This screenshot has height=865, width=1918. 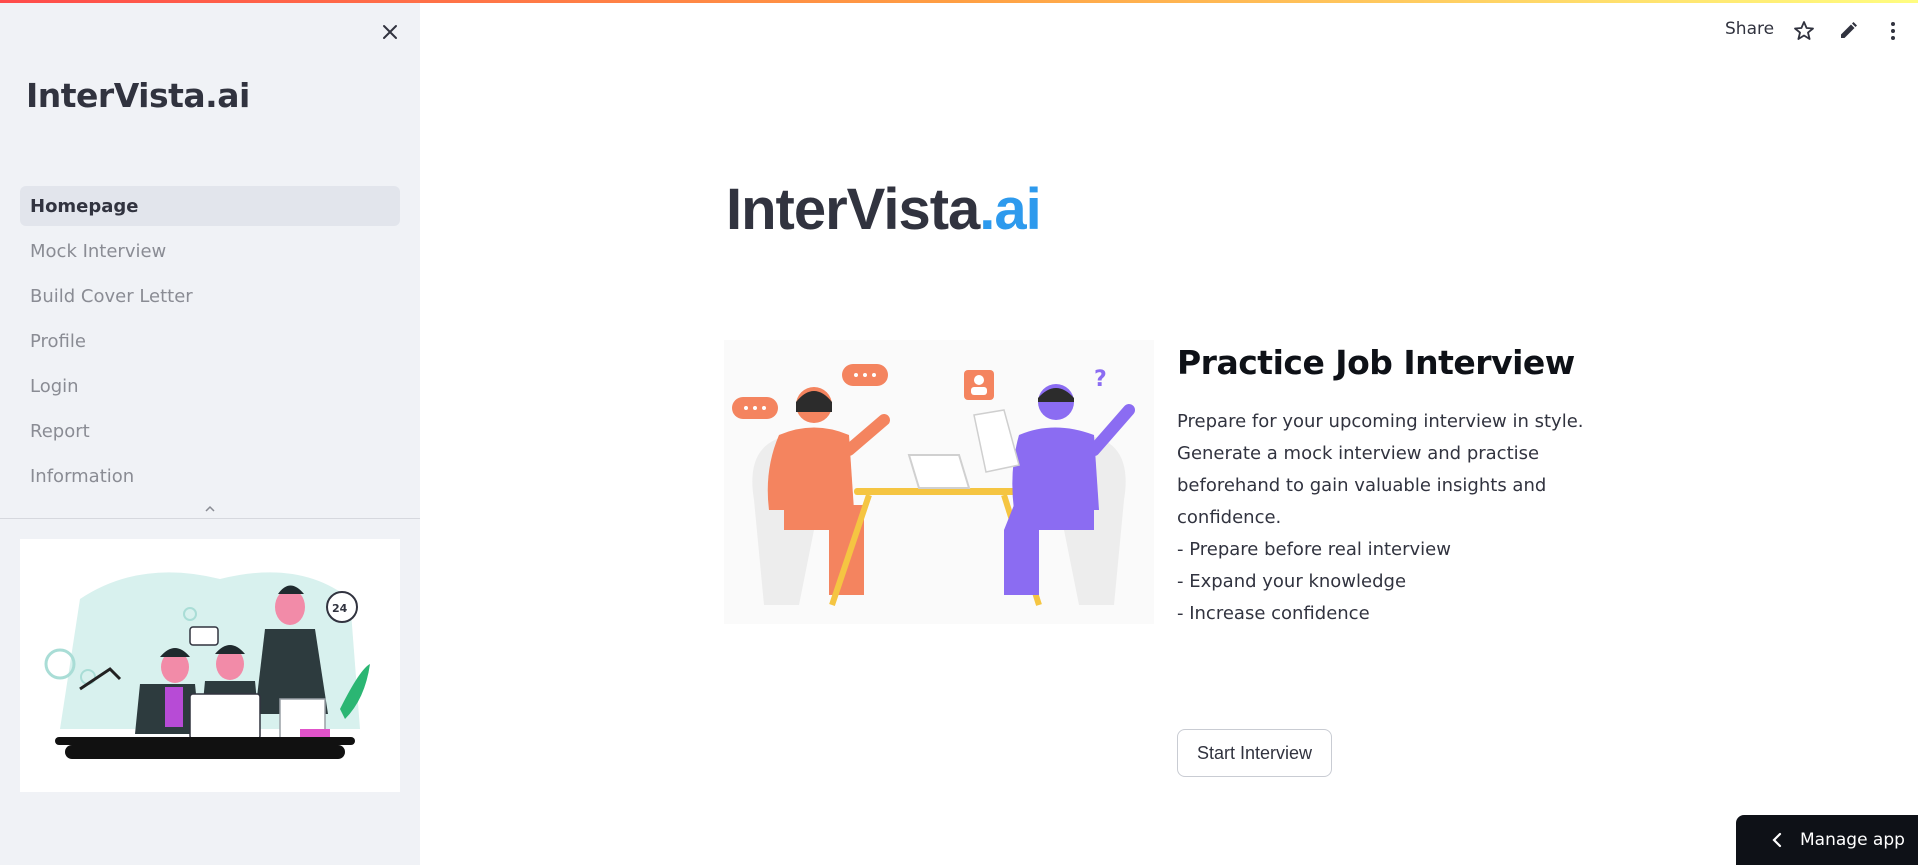 I want to click on description-line: confidence., so click(x=1229, y=517).